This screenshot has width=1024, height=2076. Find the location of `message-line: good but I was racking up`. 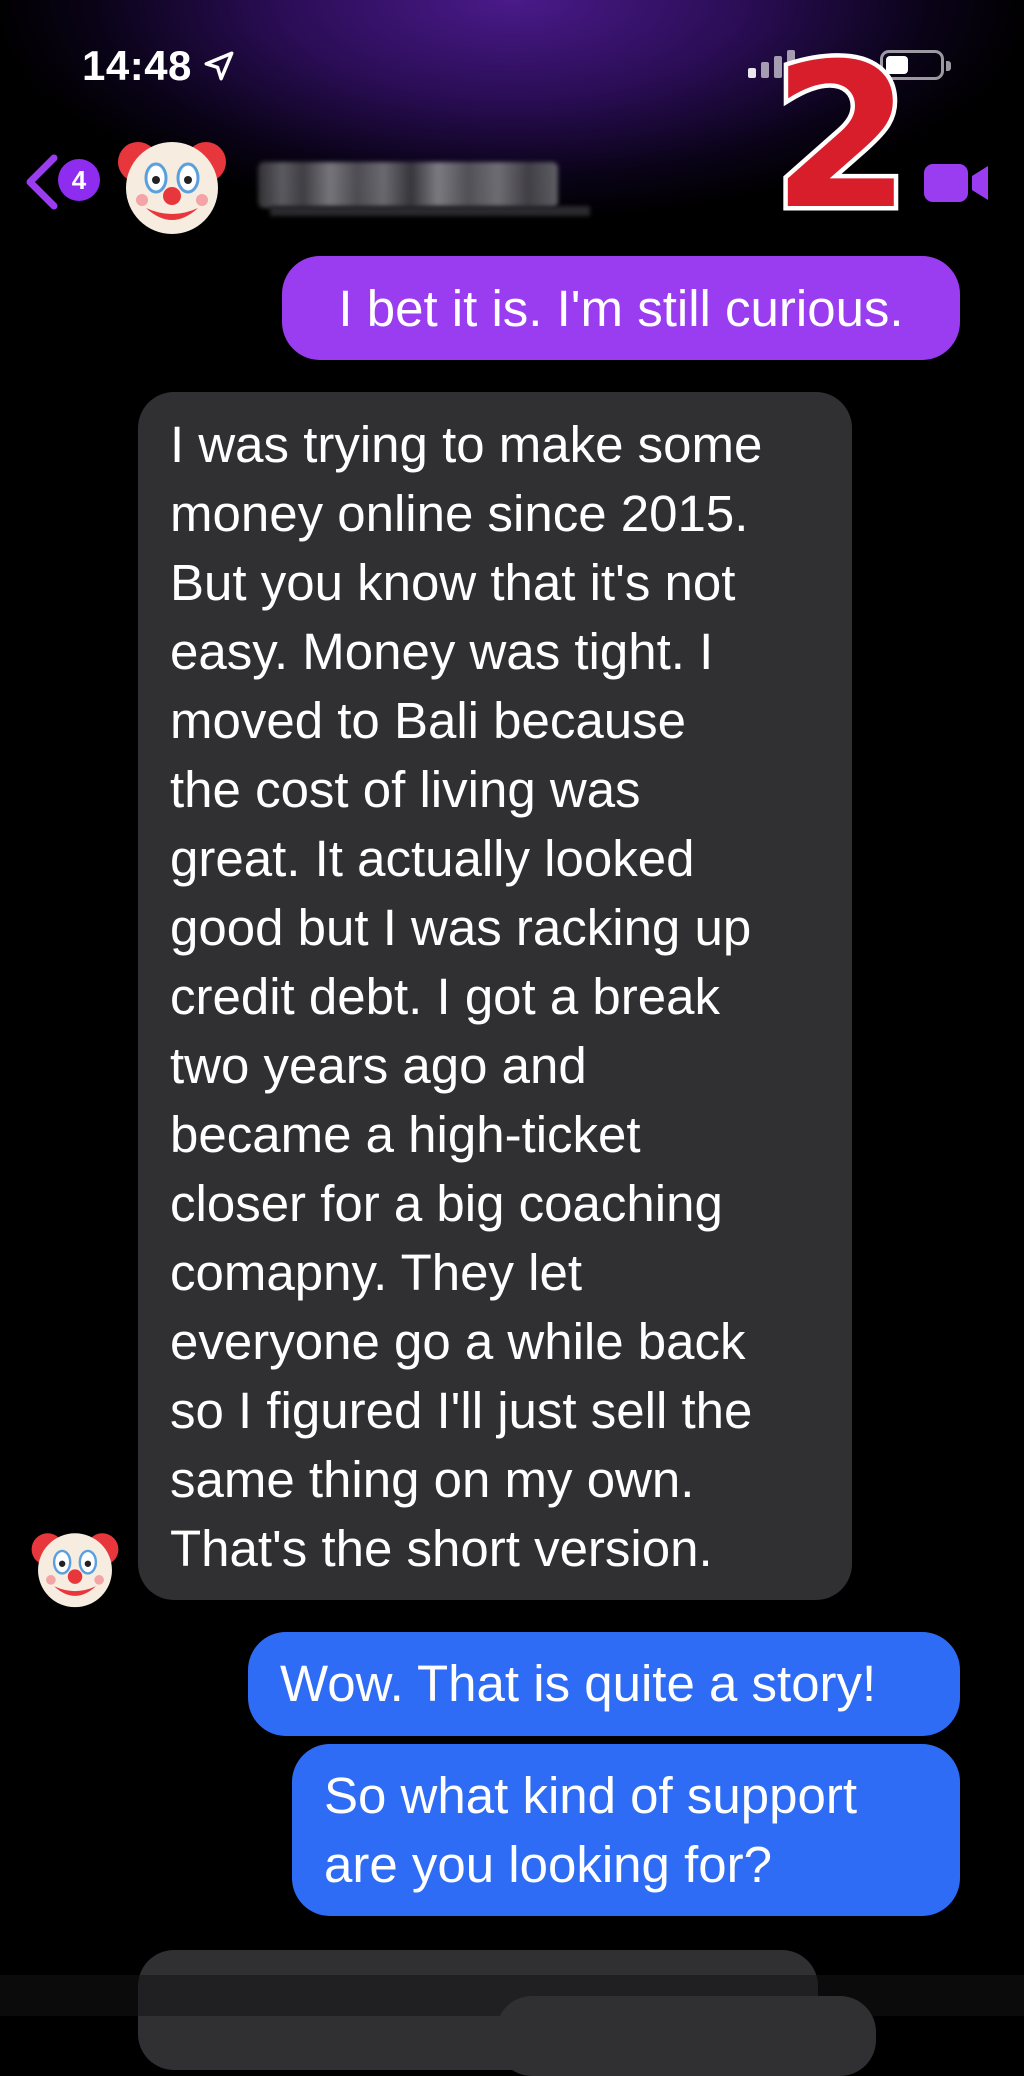

message-line: good but I was racking up is located at coordinates (461, 927).